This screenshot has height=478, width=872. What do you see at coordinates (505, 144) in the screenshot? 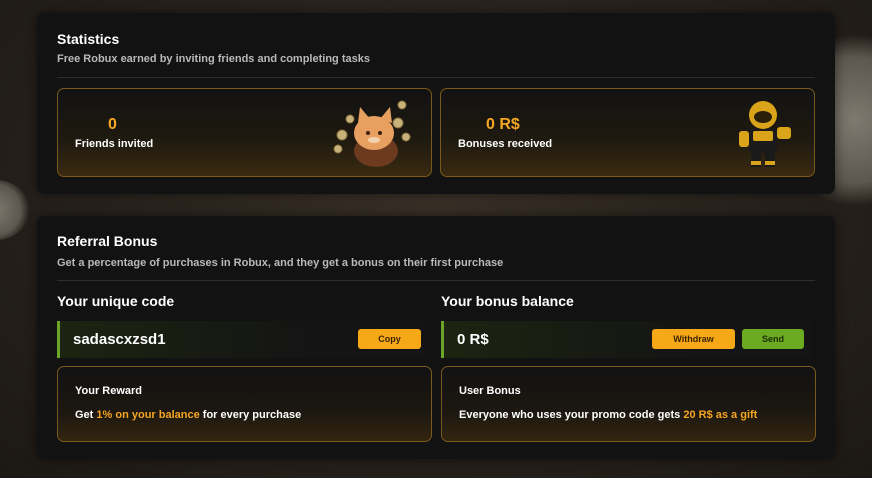
I see `bonuses-received-label: Bonuses received` at bounding box center [505, 144].